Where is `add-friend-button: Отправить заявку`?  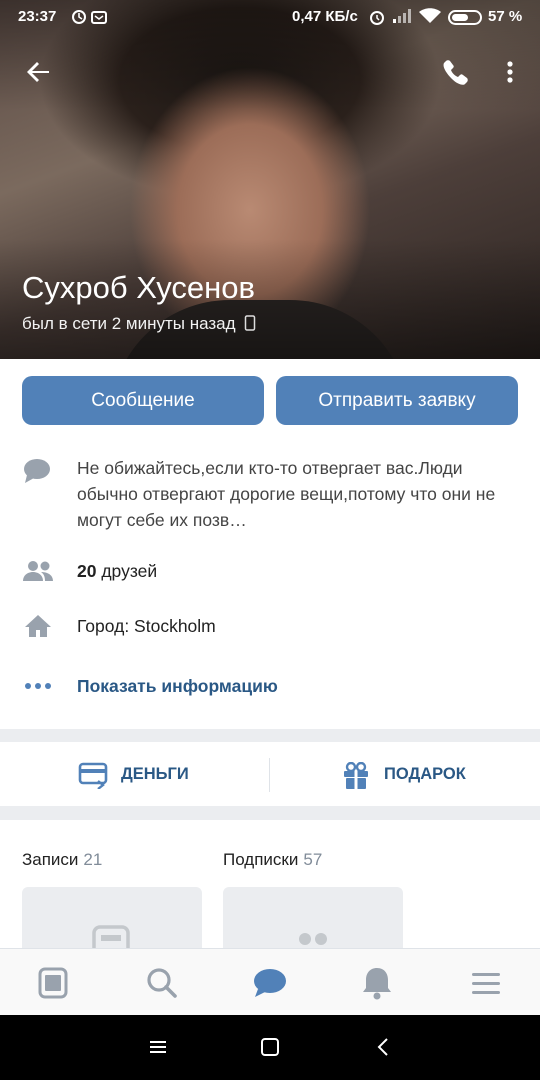
add-friend-button: Отправить заявку is located at coordinates (397, 400).